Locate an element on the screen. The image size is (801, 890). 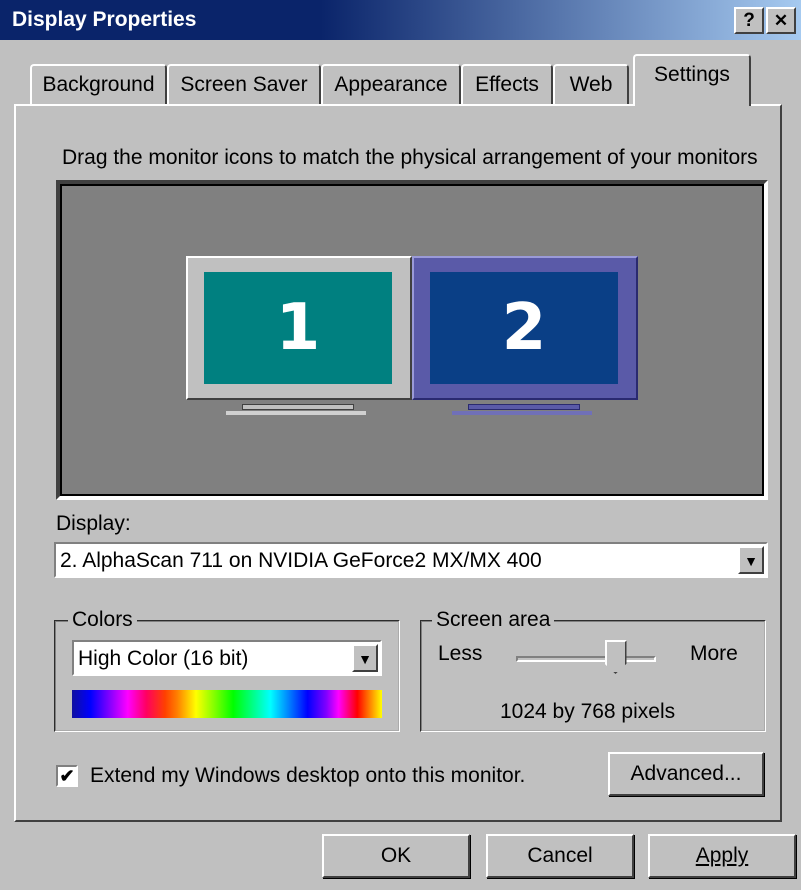
colors-group-title: Colors is located at coordinates (102, 620).